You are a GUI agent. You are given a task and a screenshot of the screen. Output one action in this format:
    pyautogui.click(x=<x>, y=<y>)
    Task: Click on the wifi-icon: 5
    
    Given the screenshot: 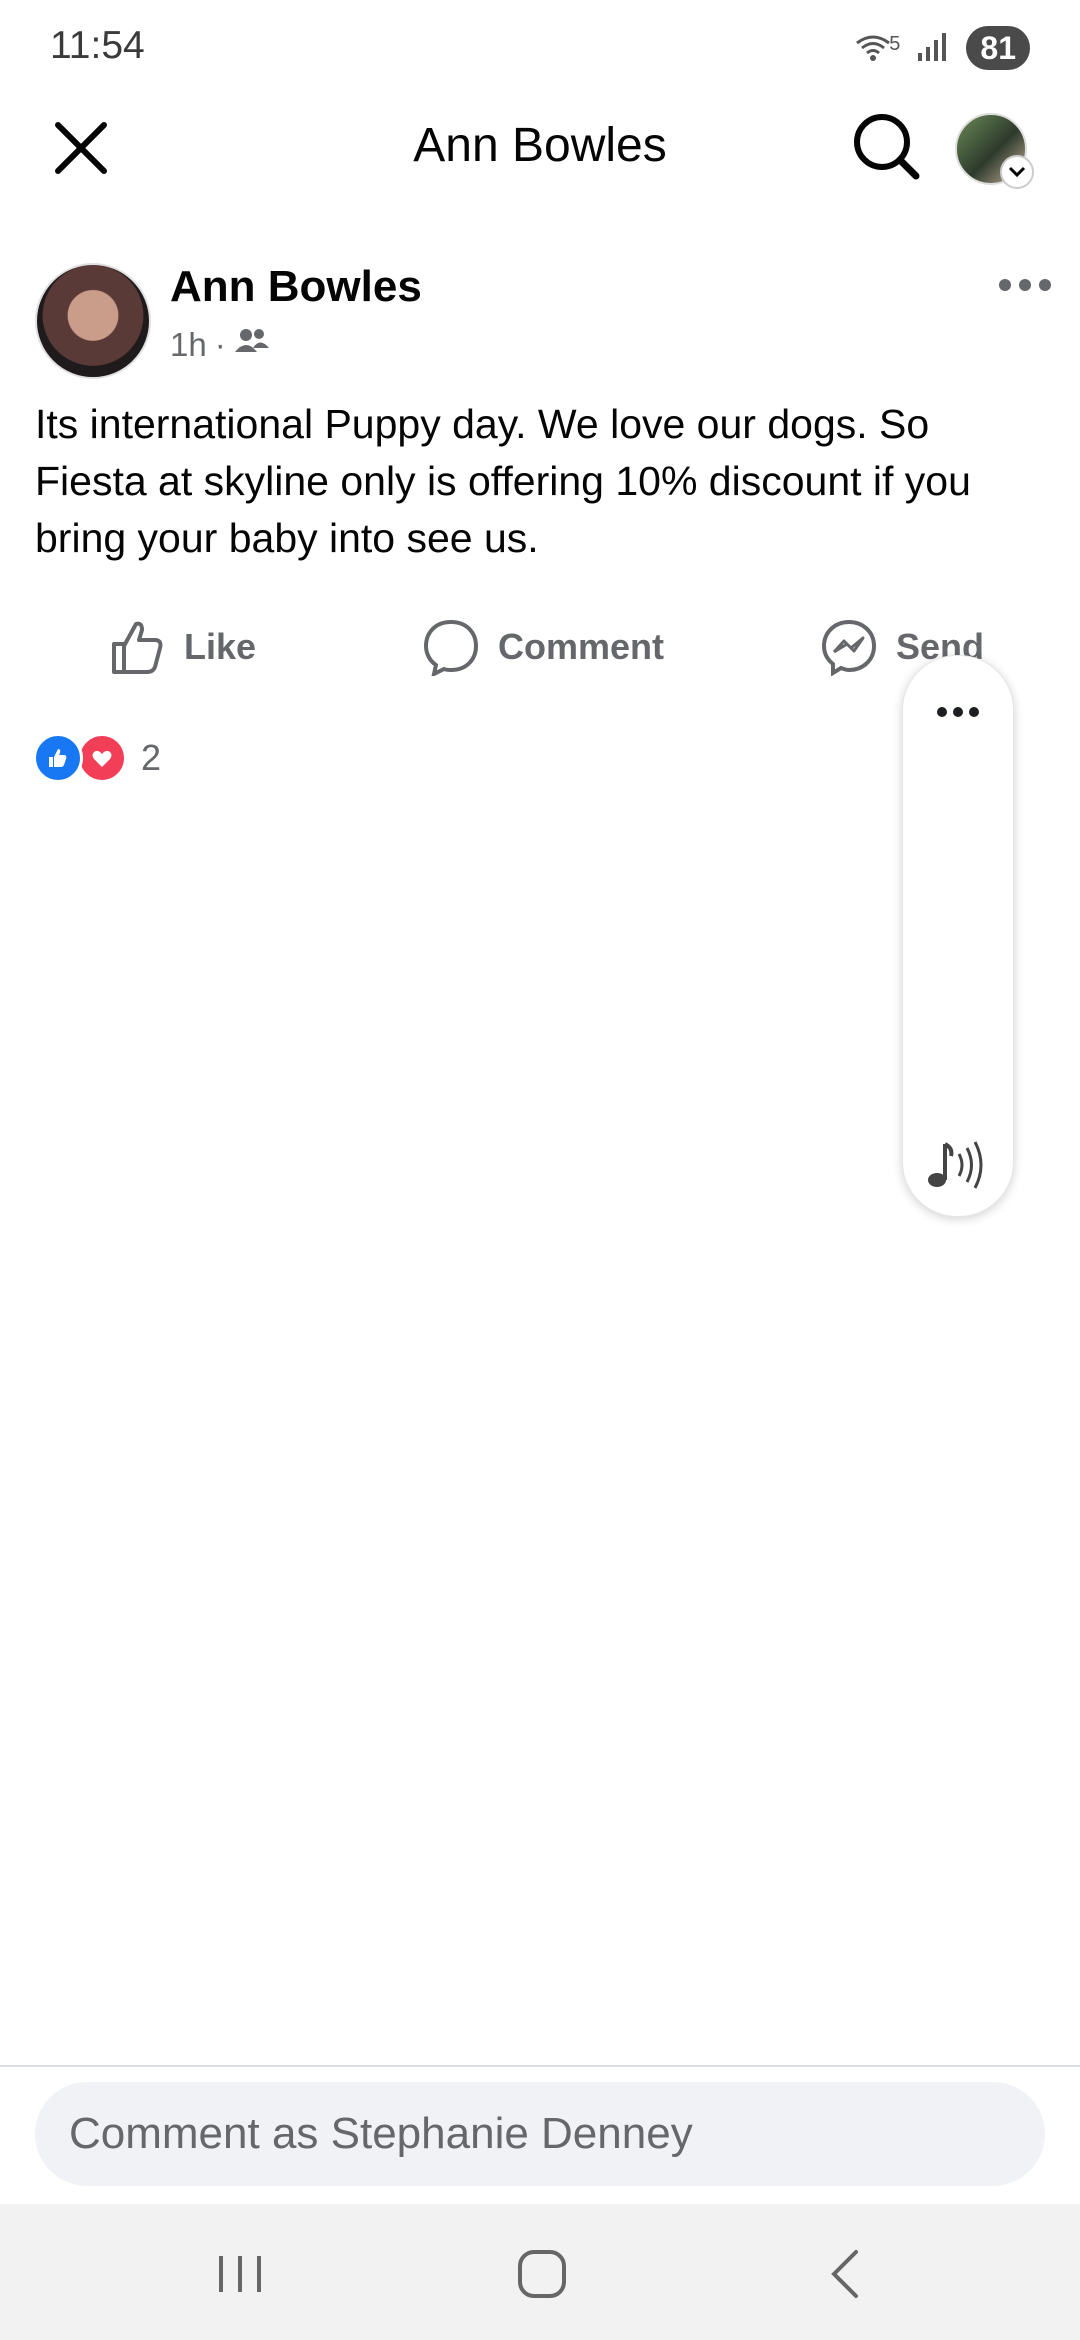 What is the action you would take?
    pyautogui.click(x=876, y=48)
    